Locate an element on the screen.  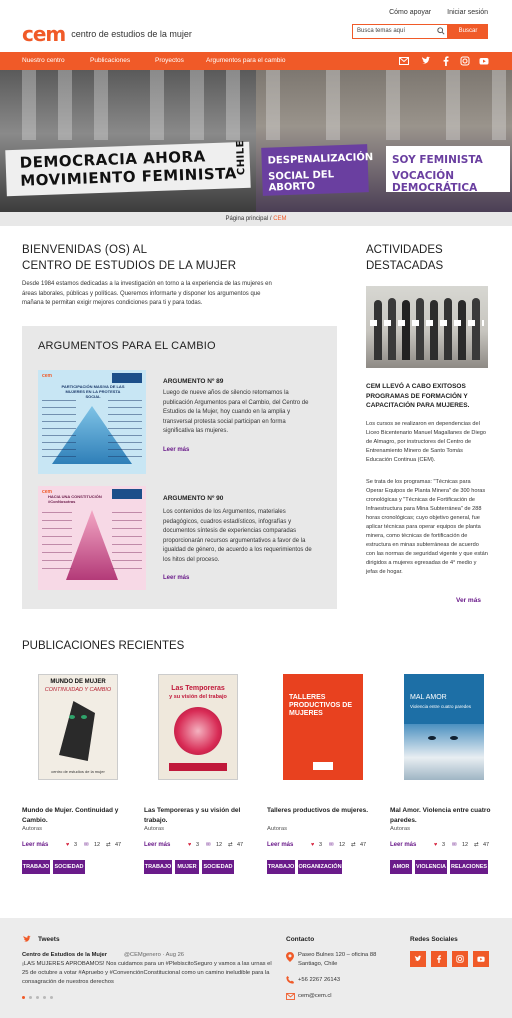
arguments-title: ARGUMENTOS PARA EL CAMBIO is located at coordinates (127, 346).